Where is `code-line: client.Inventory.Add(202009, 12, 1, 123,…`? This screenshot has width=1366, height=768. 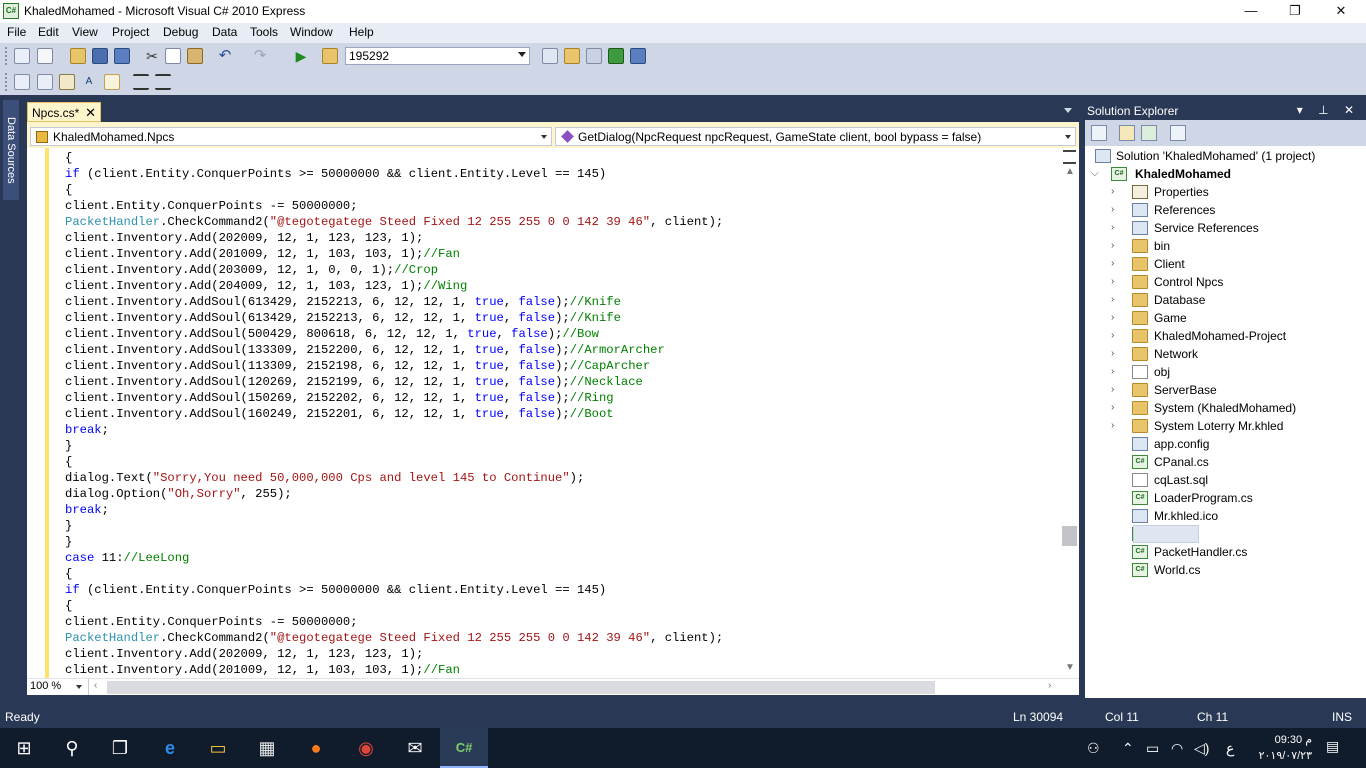 code-line: client.Inventory.Add(202009, 12, 1, 123,… is located at coordinates (560, 654).